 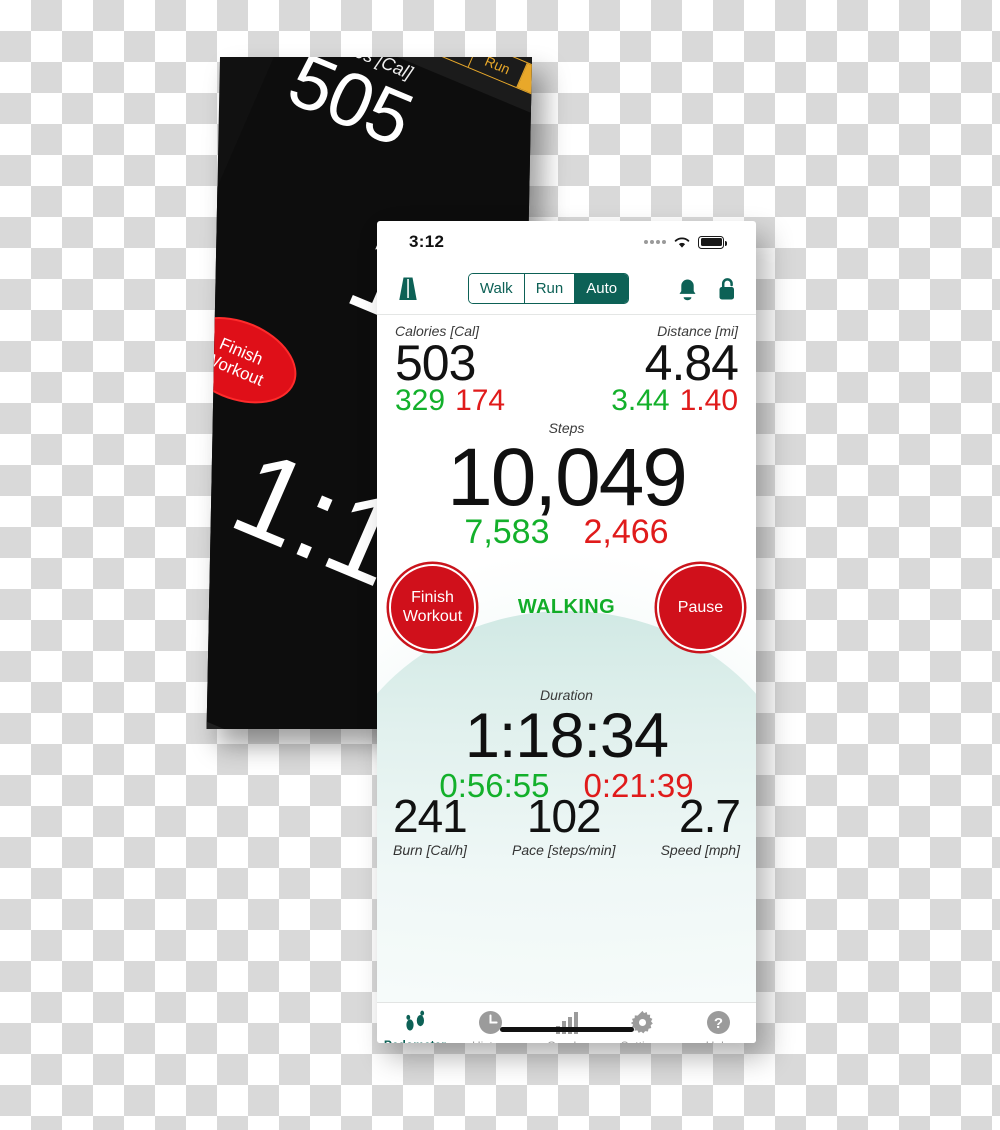 I want to click on duration-value: 1:18:34, so click(x=566, y=736).